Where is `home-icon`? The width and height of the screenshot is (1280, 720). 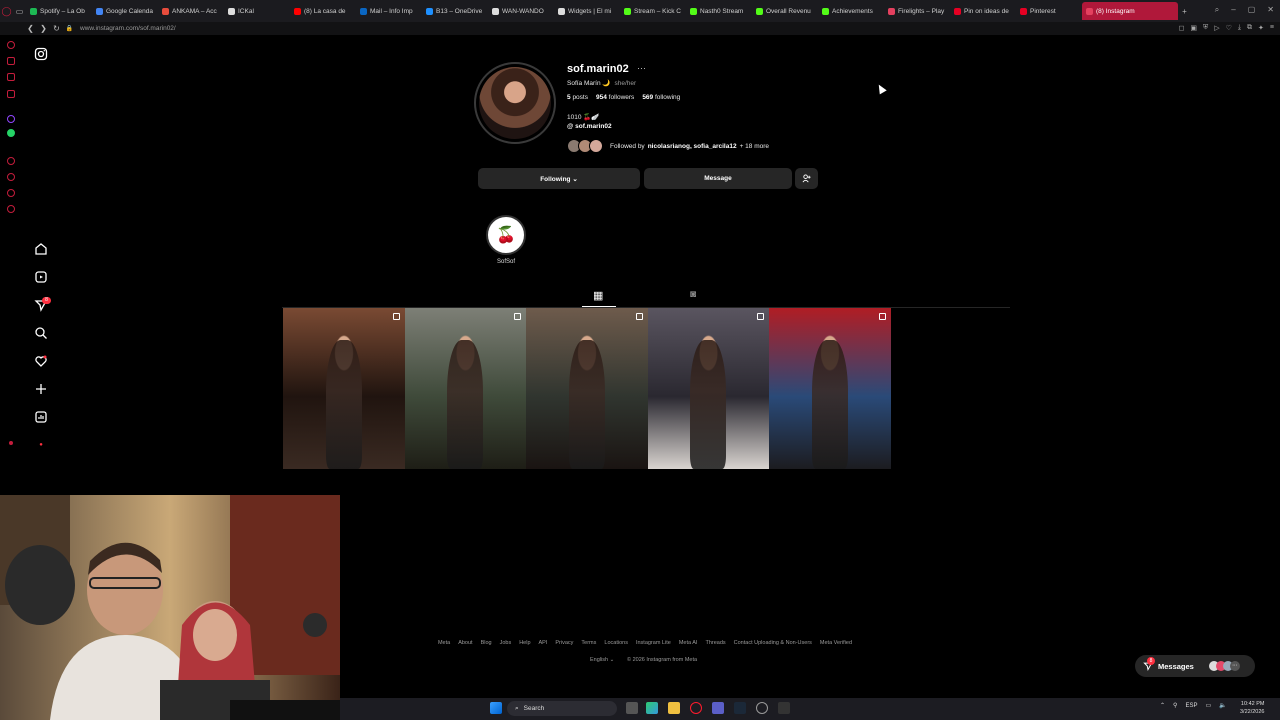 home-icon is located at coordinates (41, 249).